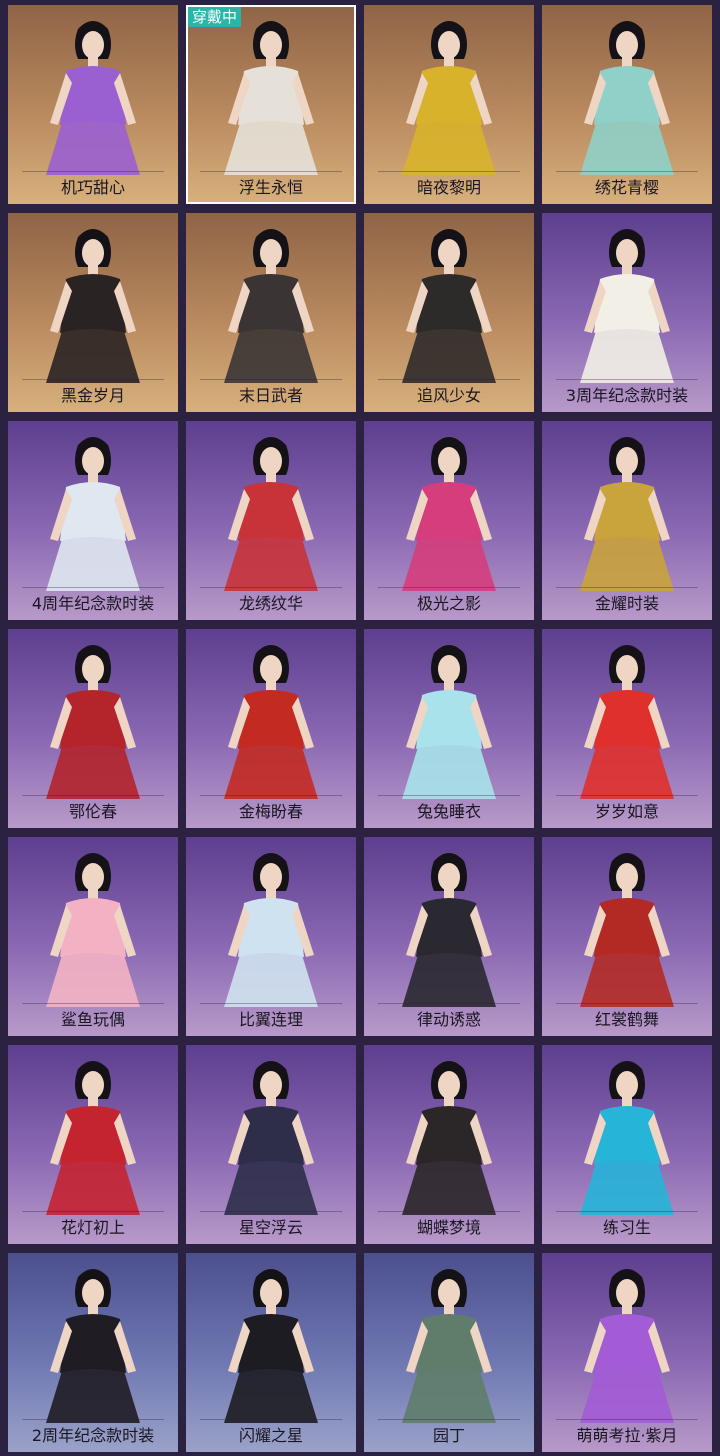 Image resolution: width=720 pixels, height=1456 pixels. What do you see at coordinates (270, 603) in the screenshot?
I see `outfit-name: 龙绣纹华` at bounding box center [270, 603].